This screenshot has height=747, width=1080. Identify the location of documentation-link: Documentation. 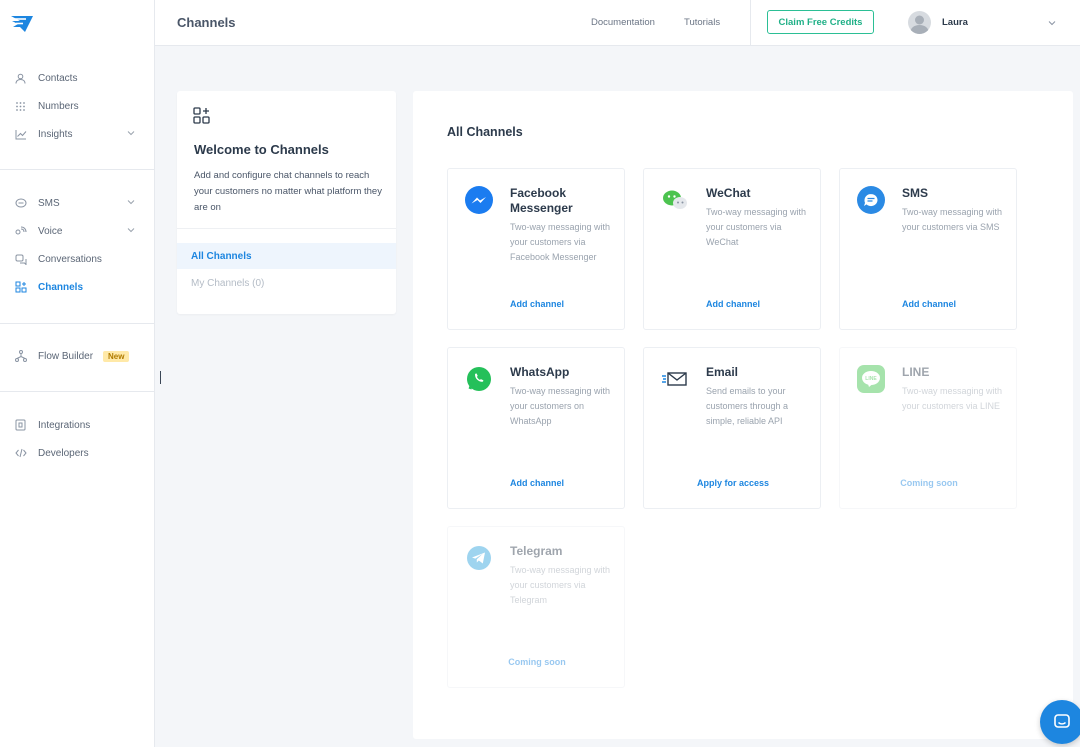
(623, 22).